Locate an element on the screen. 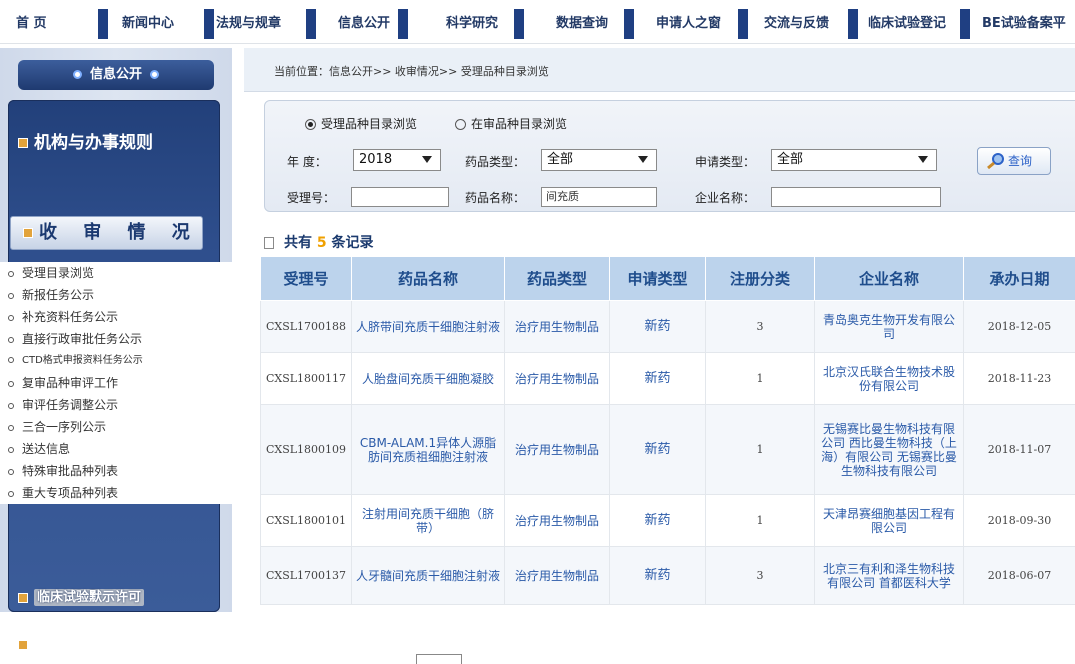  nav-research: 科学研究 is located at coordinates (472, 24).